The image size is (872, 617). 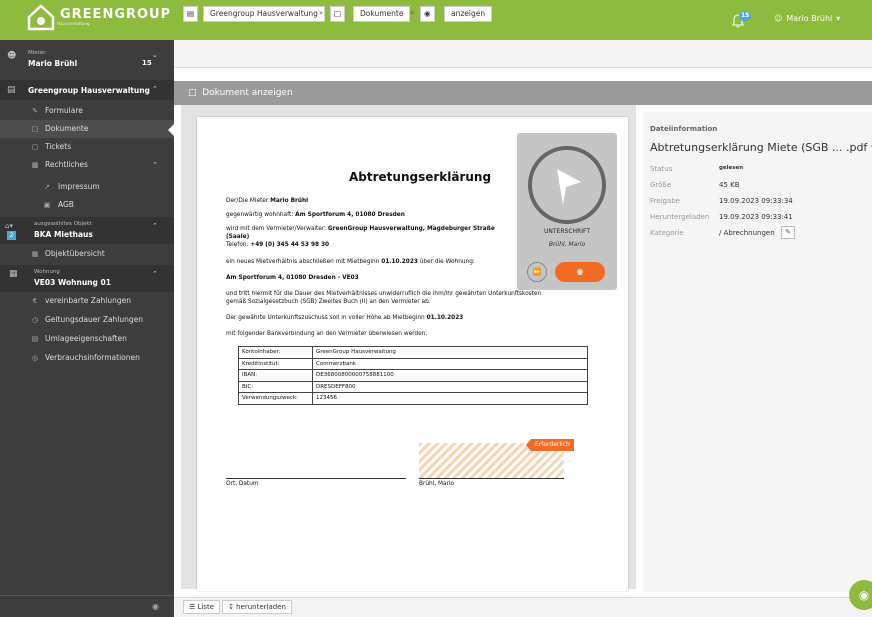 I want to click on next-field-button: ⏩, so click(x=537, y=272).